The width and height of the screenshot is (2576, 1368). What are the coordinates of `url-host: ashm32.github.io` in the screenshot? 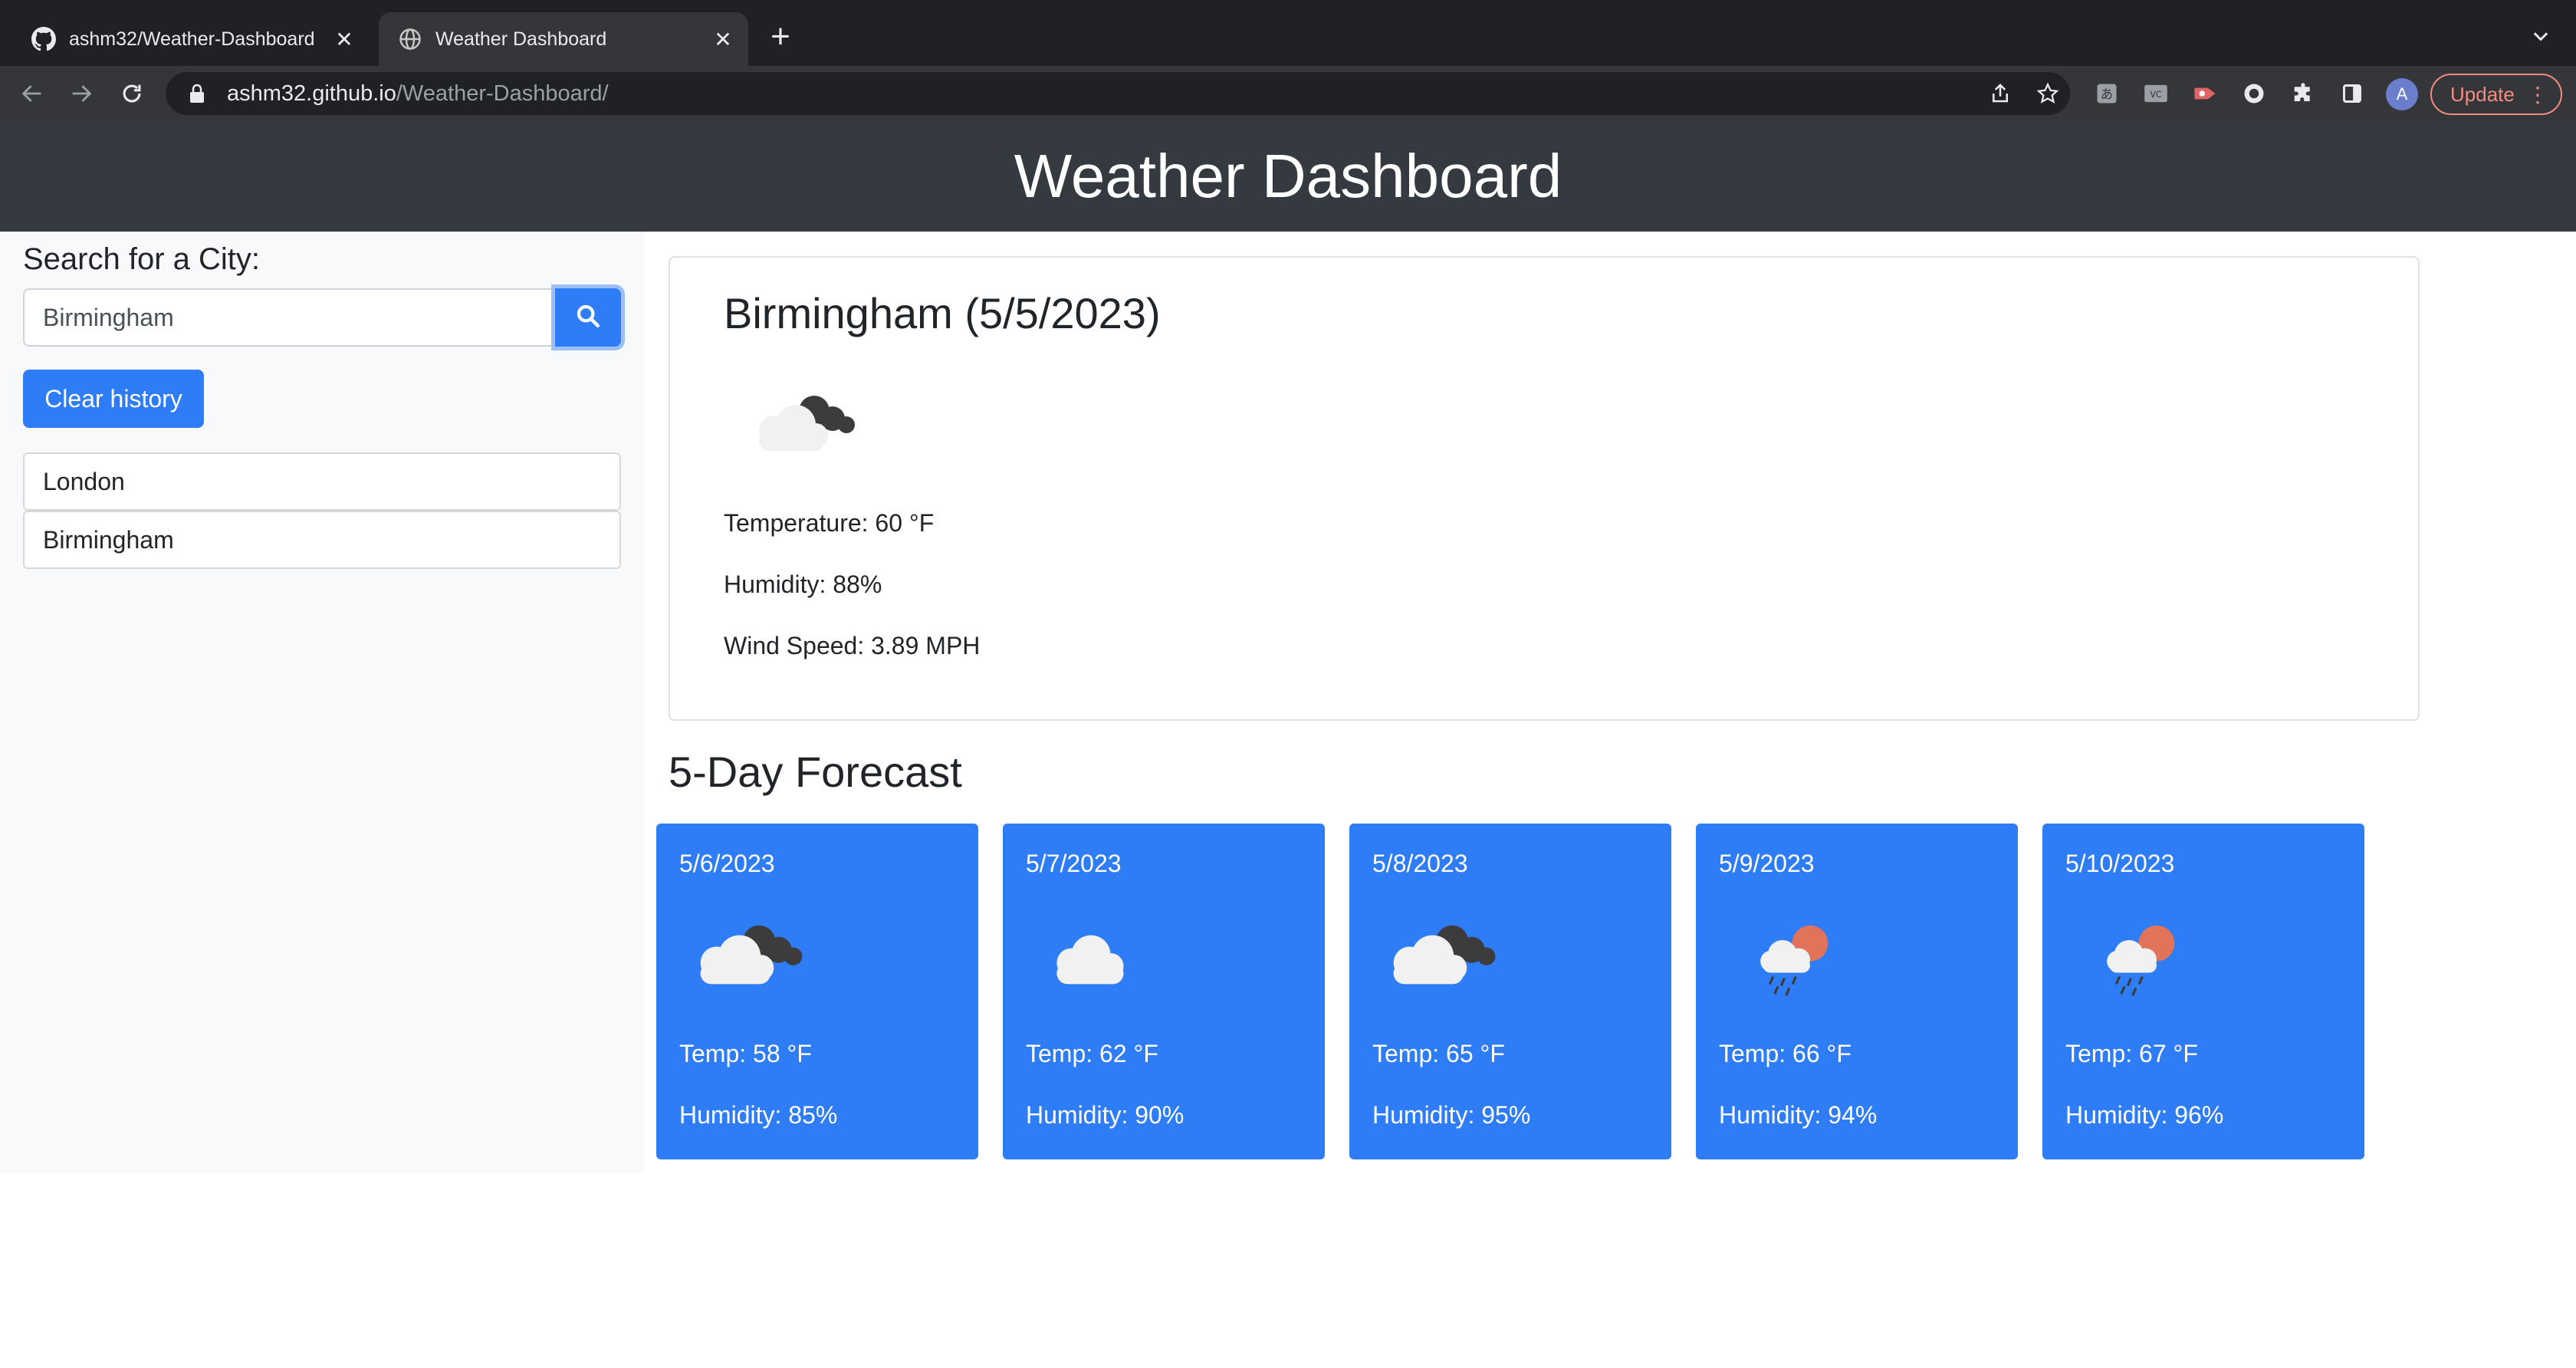 It's located at (311, 93).